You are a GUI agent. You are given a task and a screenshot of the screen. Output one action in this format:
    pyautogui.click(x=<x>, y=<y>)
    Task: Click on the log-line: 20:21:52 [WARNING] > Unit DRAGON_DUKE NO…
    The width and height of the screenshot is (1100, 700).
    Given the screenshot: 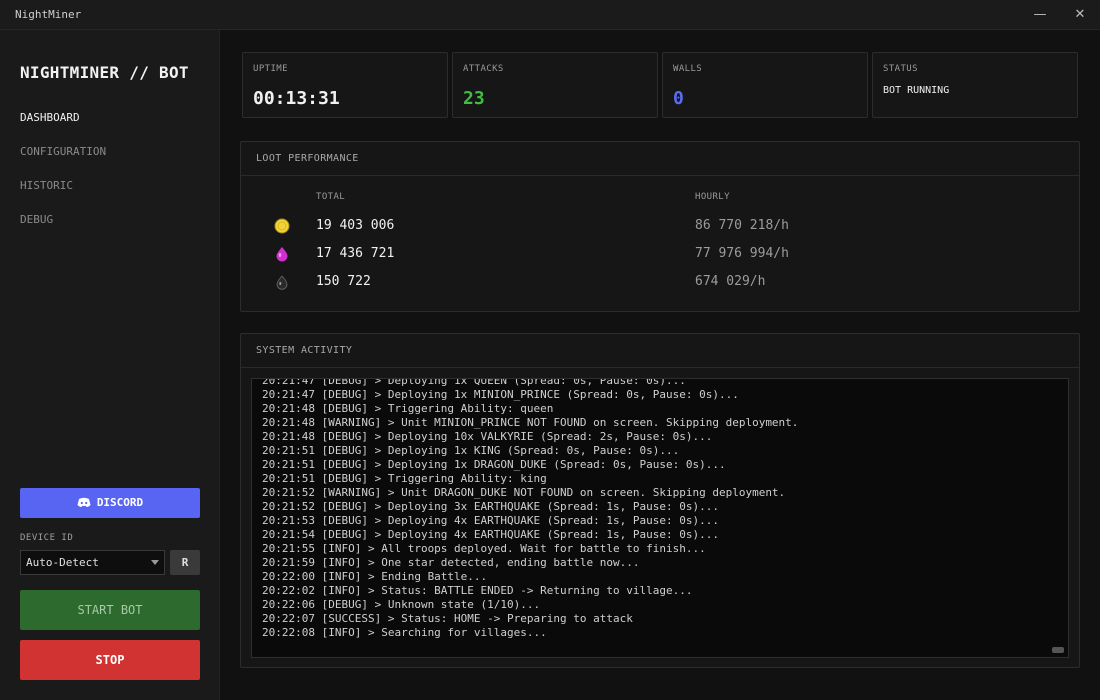 What is the action you would take?
    pyautogui.click(x=524, y=492)
    